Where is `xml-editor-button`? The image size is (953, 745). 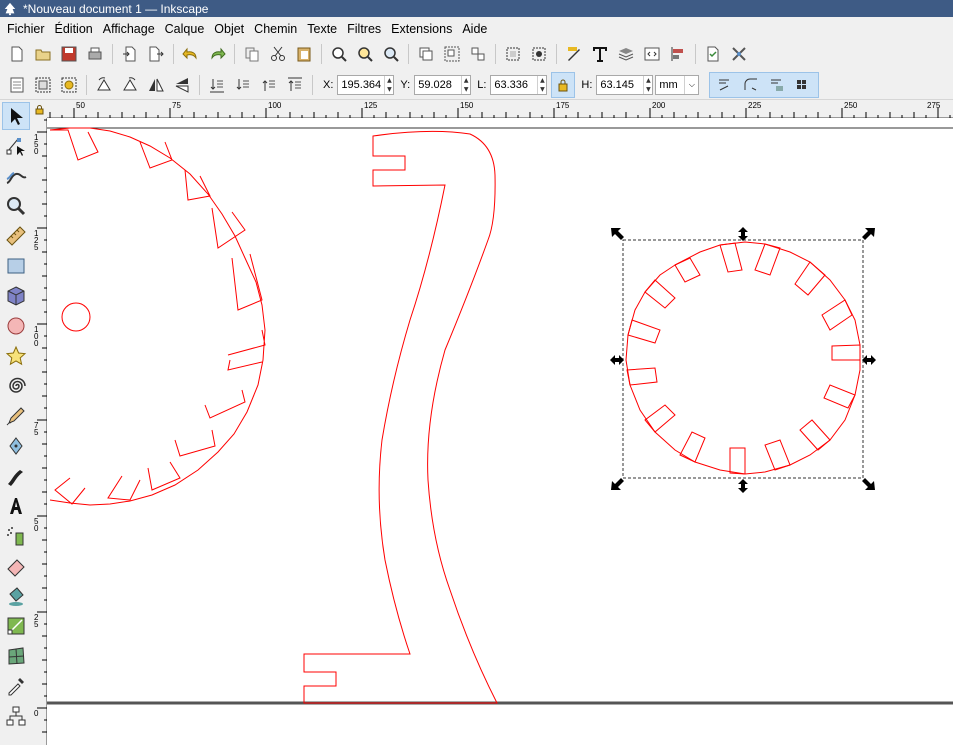 xml-editor-button is located at coordinates (652, 54).